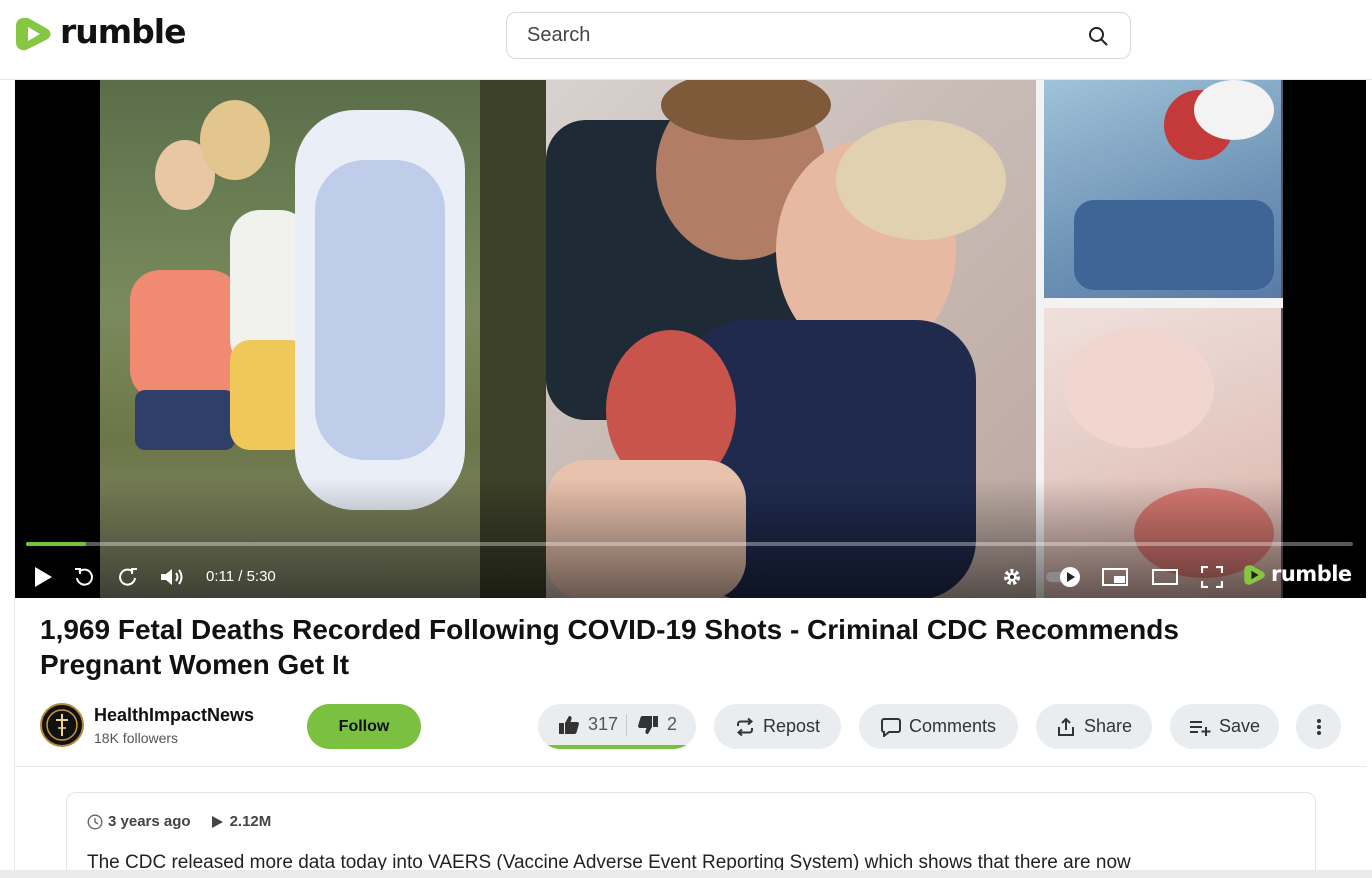  I want to click on more-options-button, so click(1318, 726).